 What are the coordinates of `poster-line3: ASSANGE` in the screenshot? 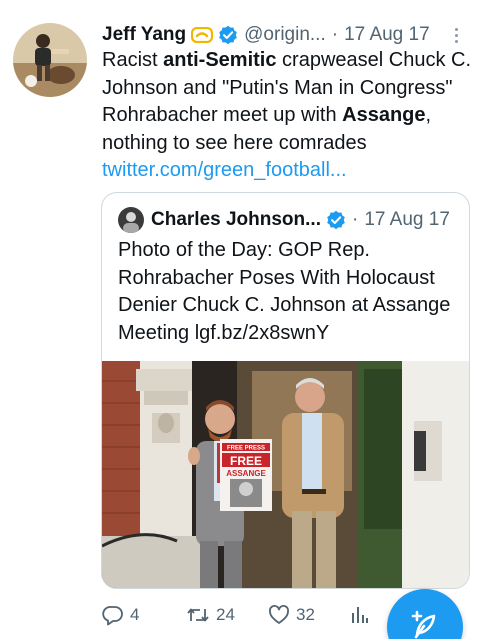 It's located at (246, 473).